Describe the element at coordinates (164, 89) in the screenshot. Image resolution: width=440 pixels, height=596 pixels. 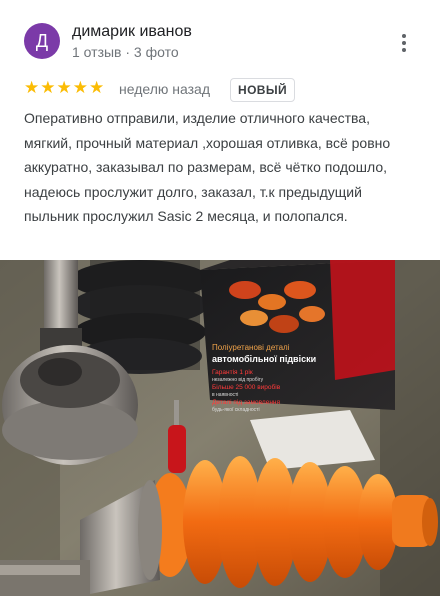
I see `review-time: неделю назад` at that location.